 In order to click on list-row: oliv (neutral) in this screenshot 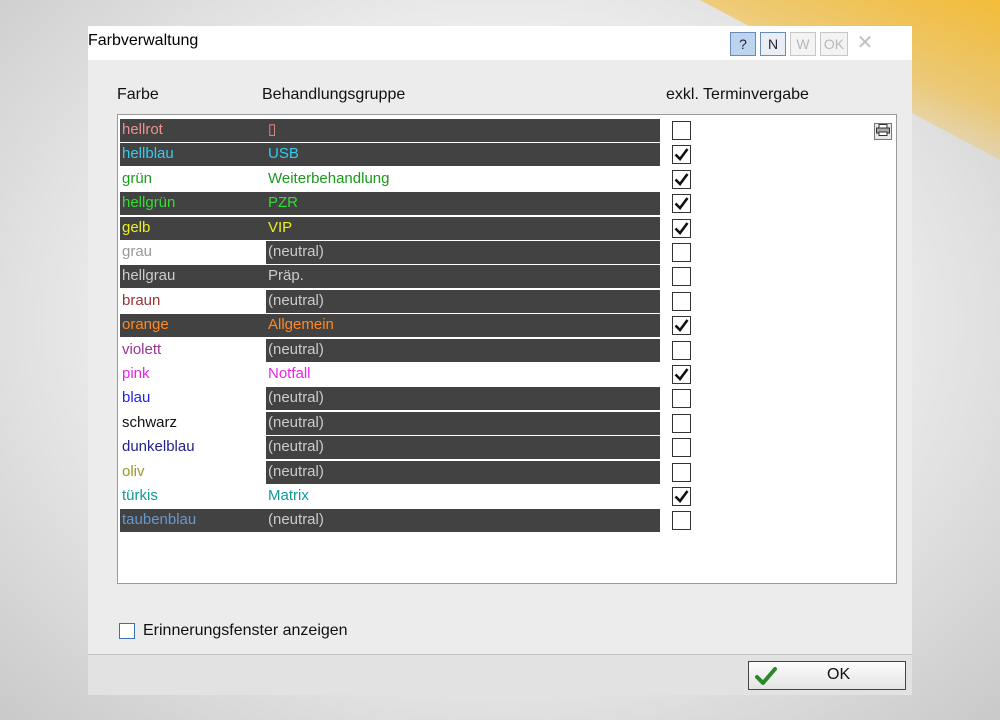, I will do `click(508, 472)`.